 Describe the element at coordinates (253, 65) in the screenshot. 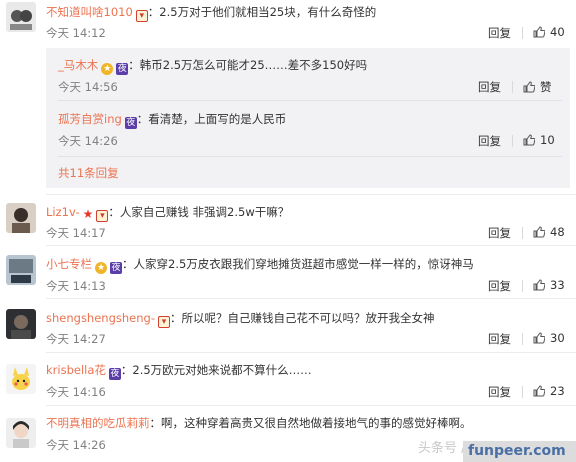

I see `reply-text: 韩币2.5万怎么可能才25……差不多150好吗` at that location.